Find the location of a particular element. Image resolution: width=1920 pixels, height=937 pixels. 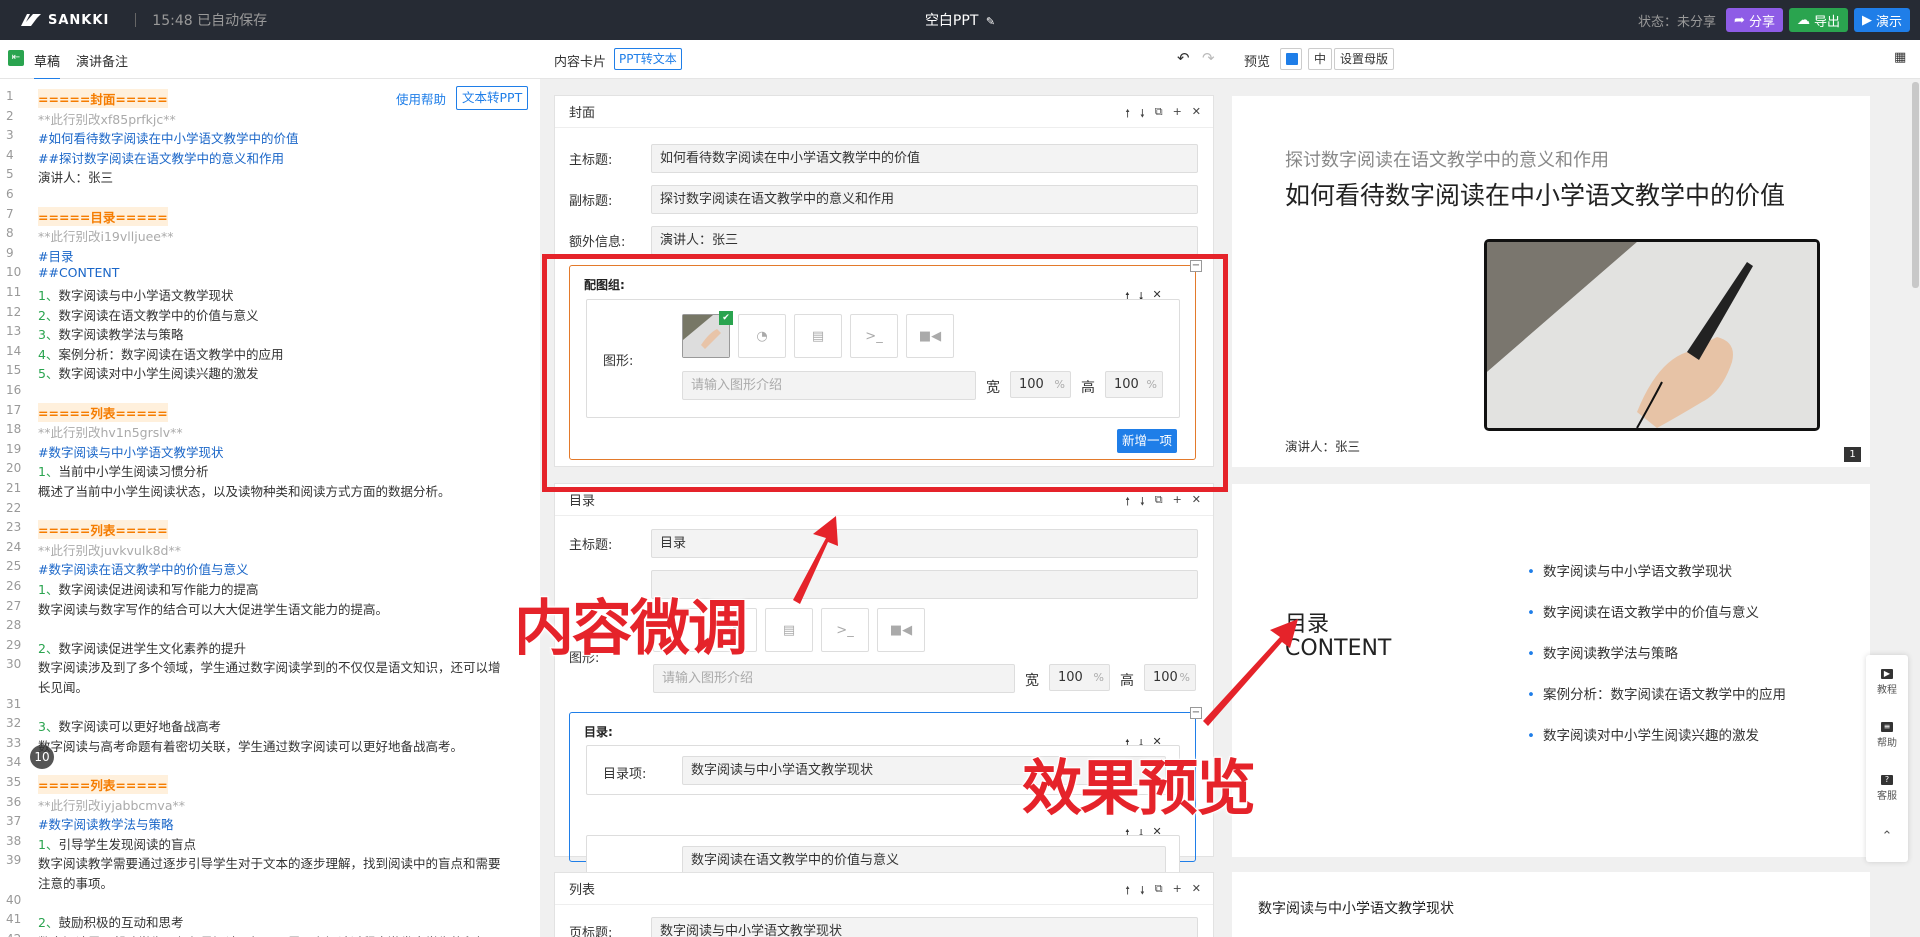

annotation-arrows is located at coordinates (1045, 621).